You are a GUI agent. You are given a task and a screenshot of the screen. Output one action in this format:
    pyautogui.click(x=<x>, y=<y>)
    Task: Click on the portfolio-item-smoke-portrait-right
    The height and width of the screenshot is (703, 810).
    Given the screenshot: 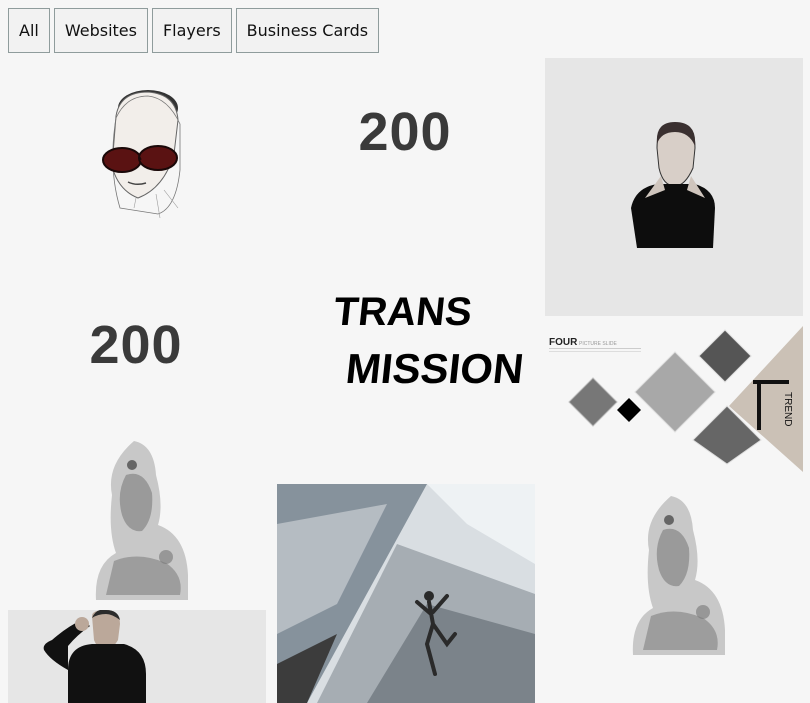 What is the action you would take?
    pyautogui.click(x=674, y=572)
    